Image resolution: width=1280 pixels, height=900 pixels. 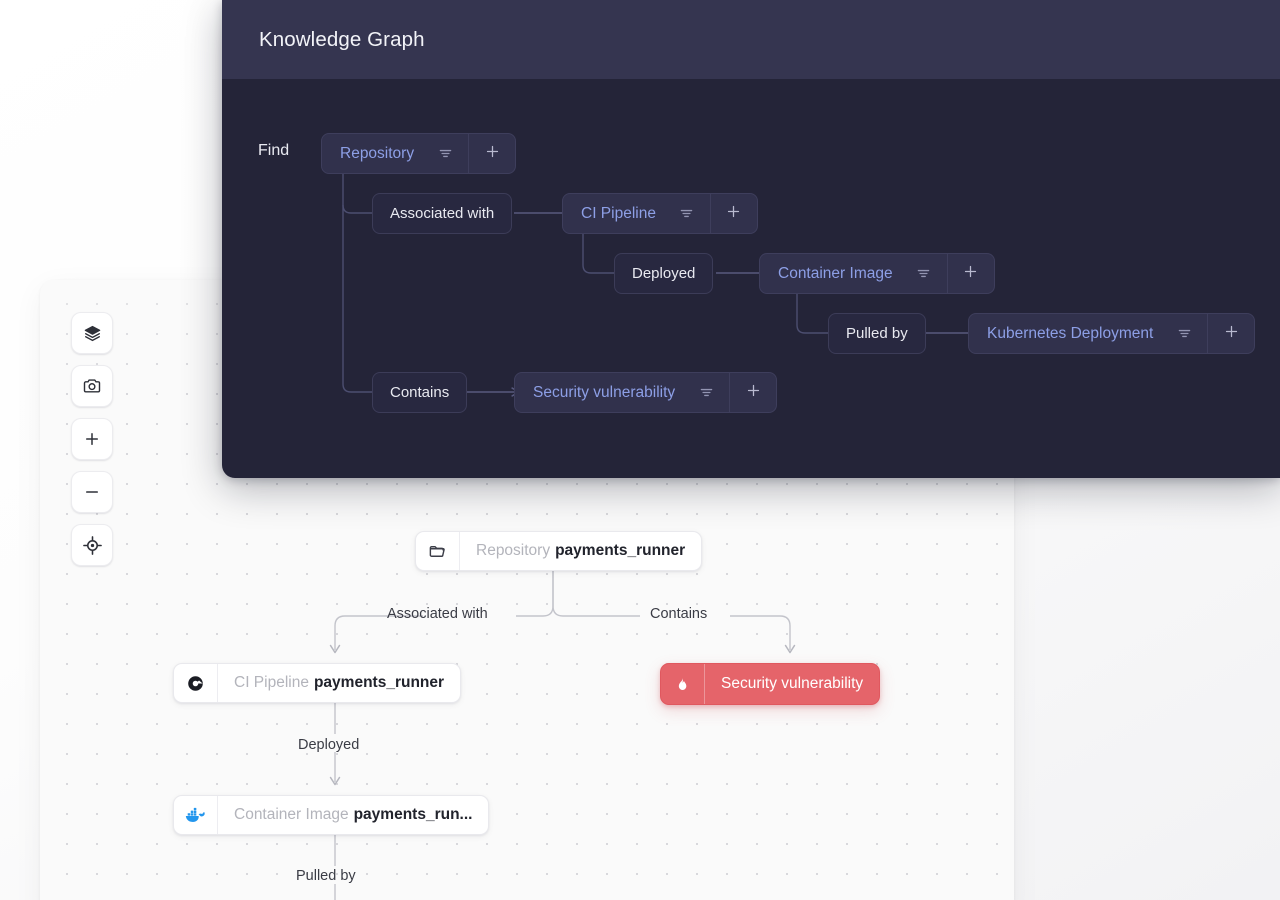 What do you see at coordinates (377, 153) in the screenshot?
I see `type-chip-repository-label: Repository` at bounding box center [377, 153].